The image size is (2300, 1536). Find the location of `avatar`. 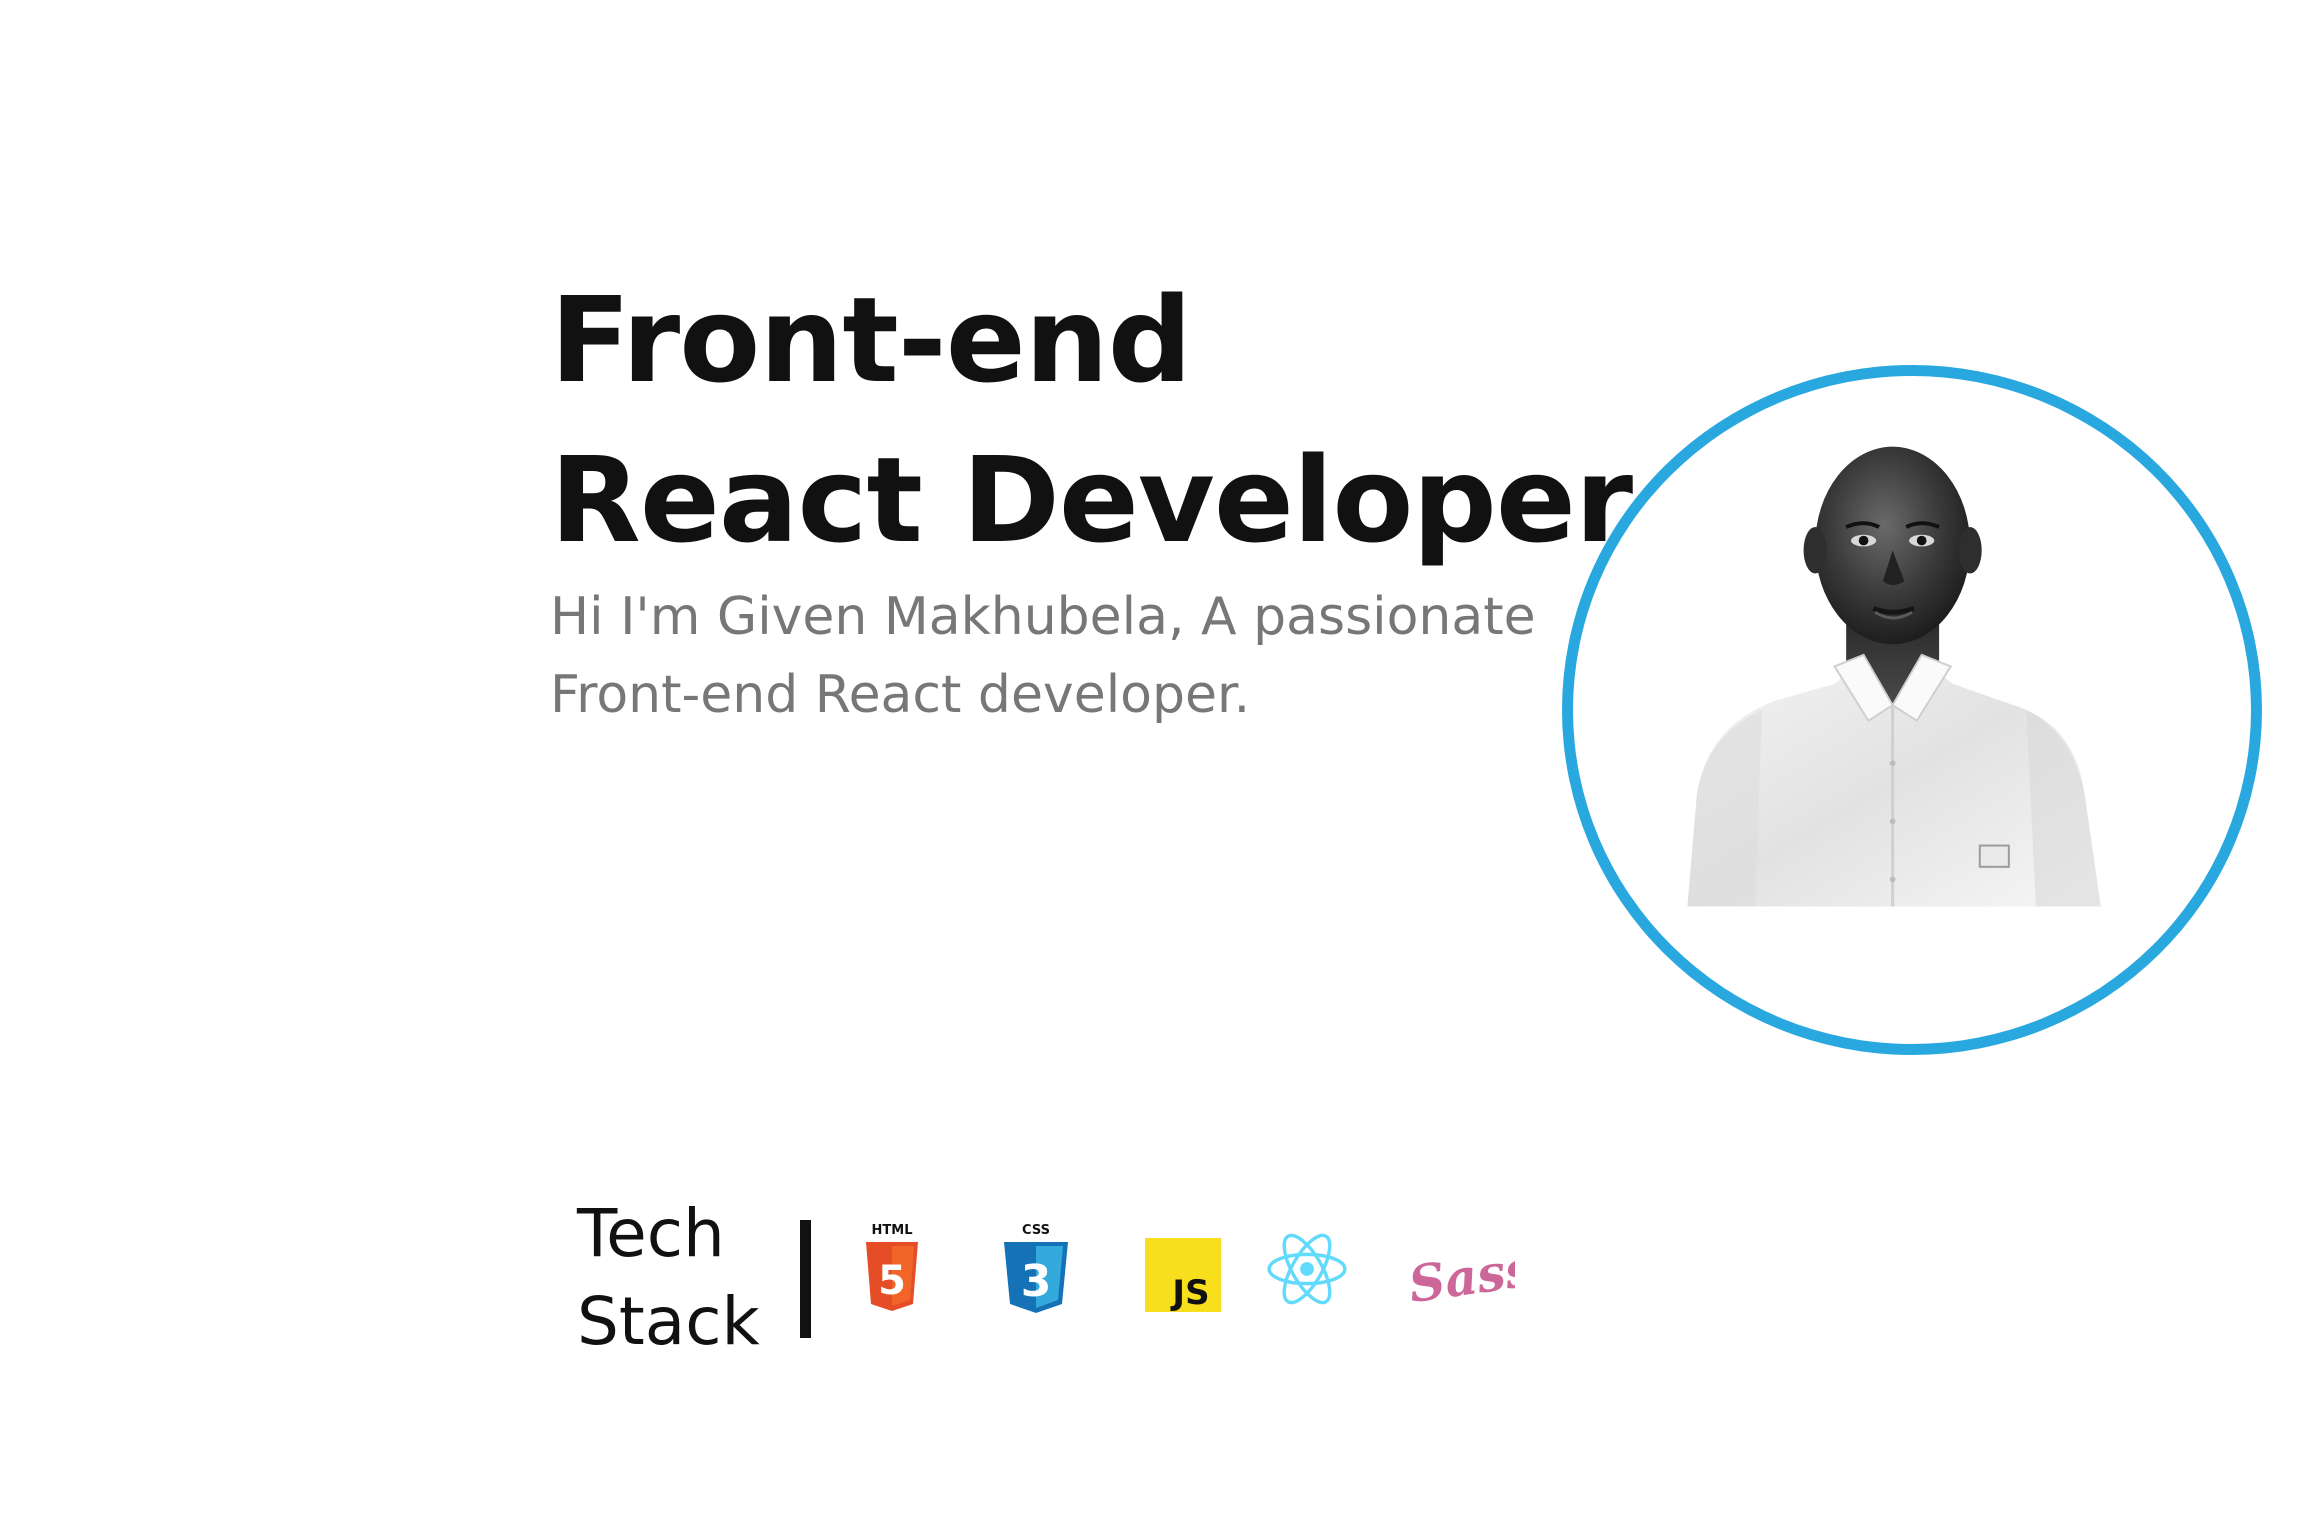

avatar is located at coordinates (1912, 710).